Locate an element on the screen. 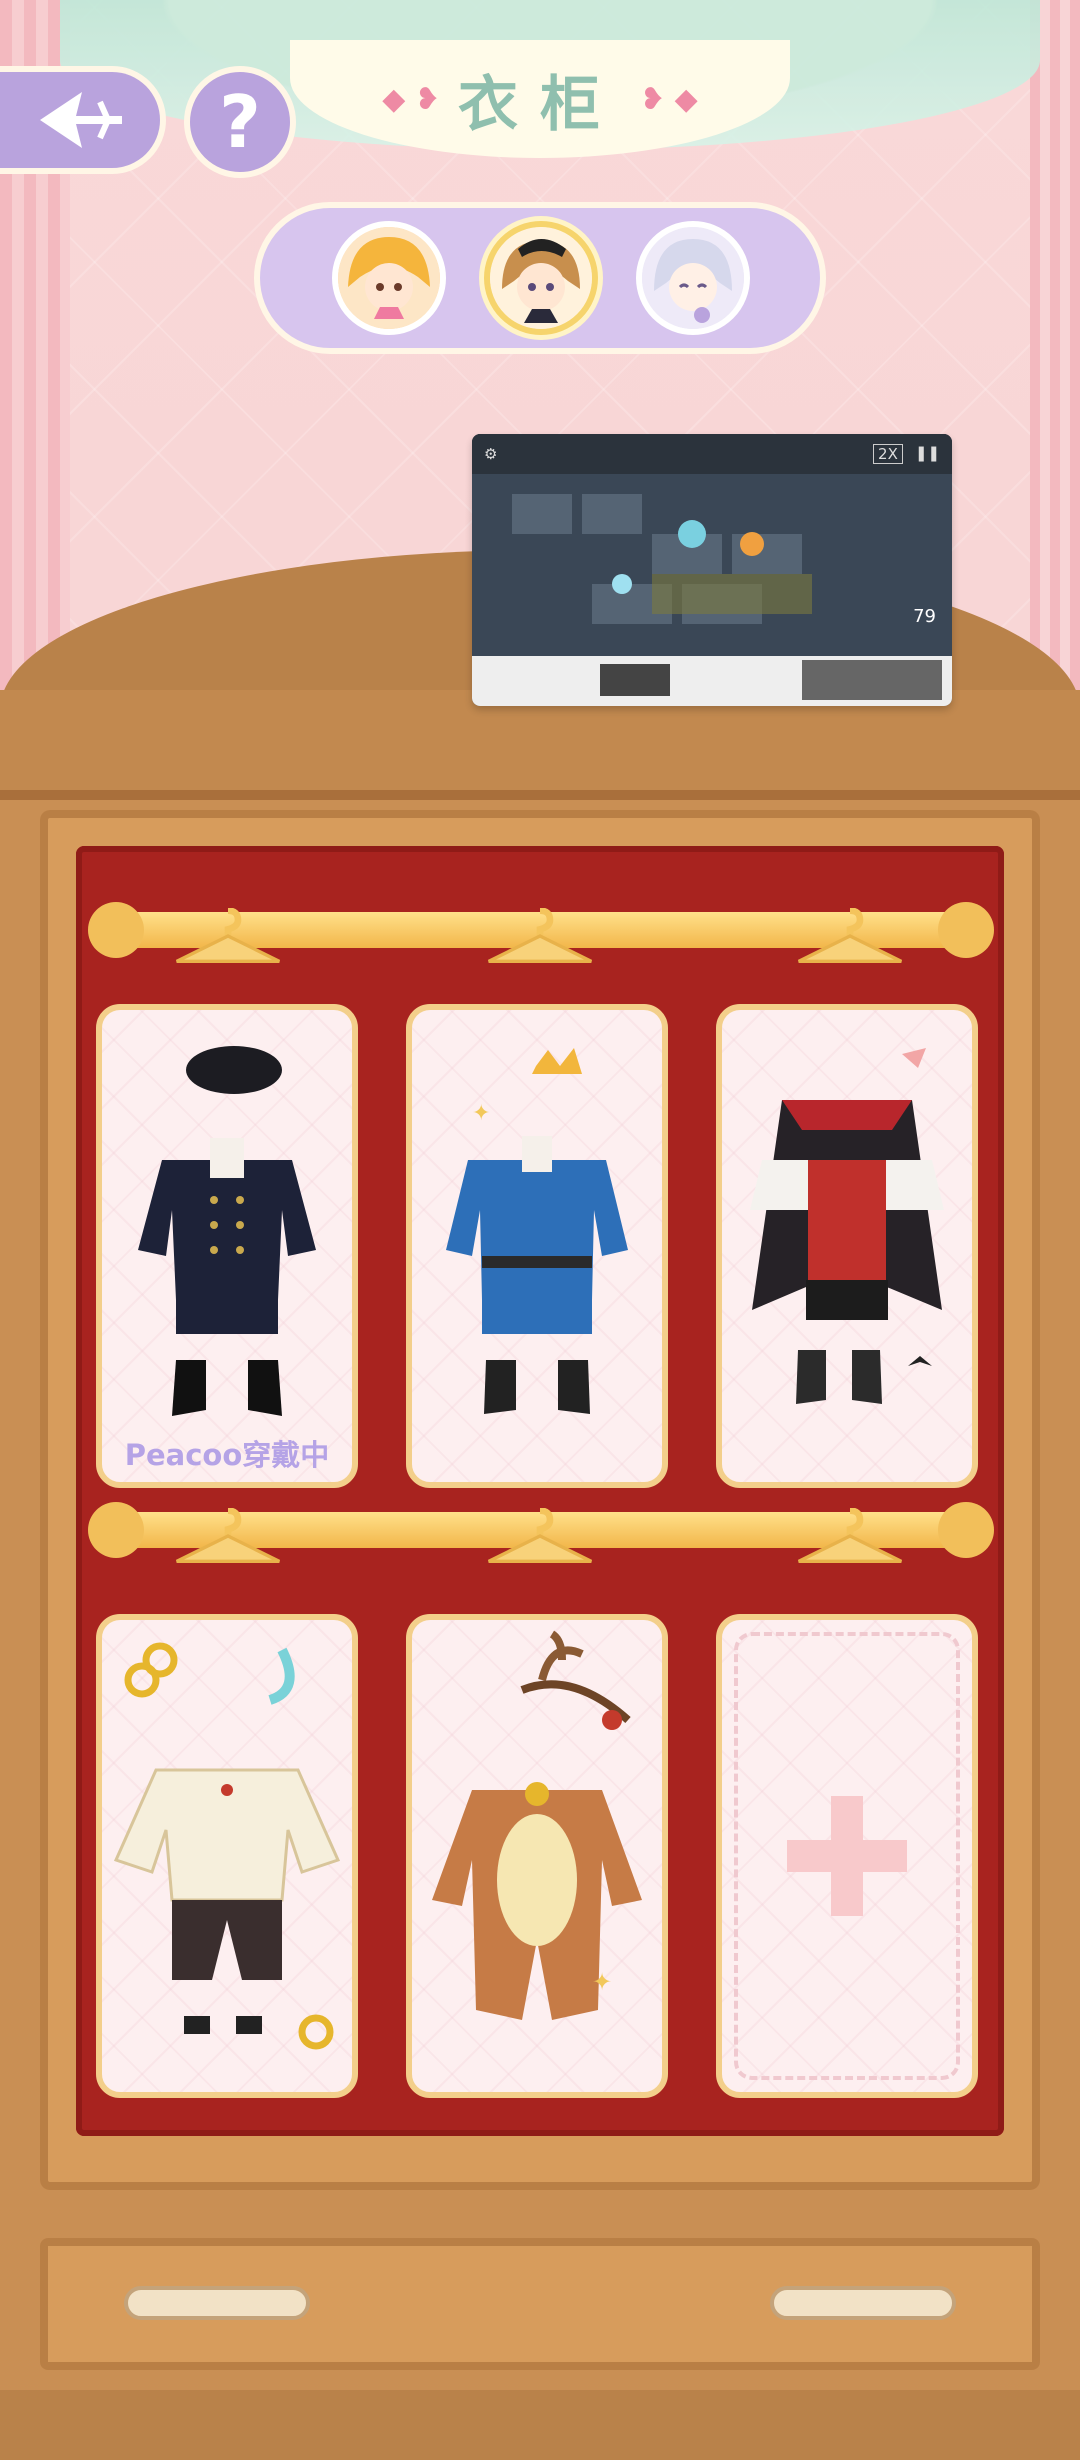  wardrobe-cornice is located at coordinates (540, 745).